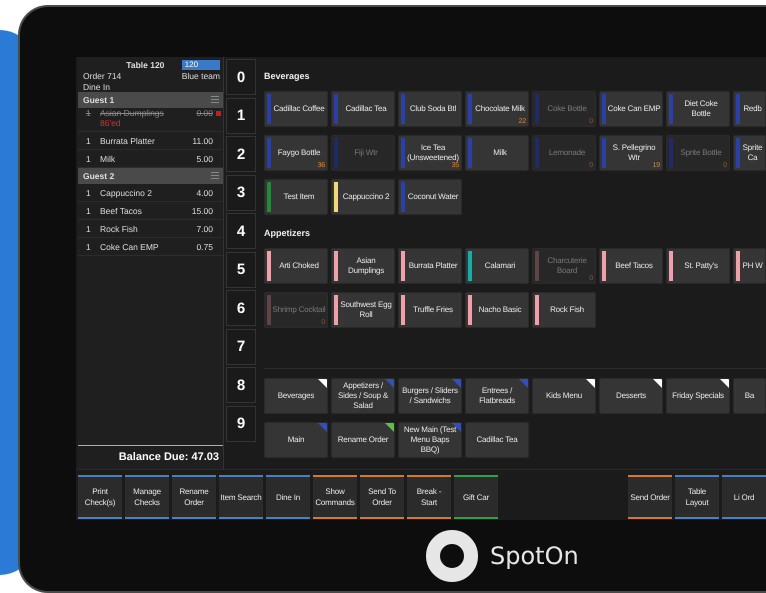 Image resolution: width=766 pixels, height=593 pixels. What do you see at coordinates (564, 396) in the screenshot?
I see `category-button: Kids Menu` at bounding box center [564, 396].